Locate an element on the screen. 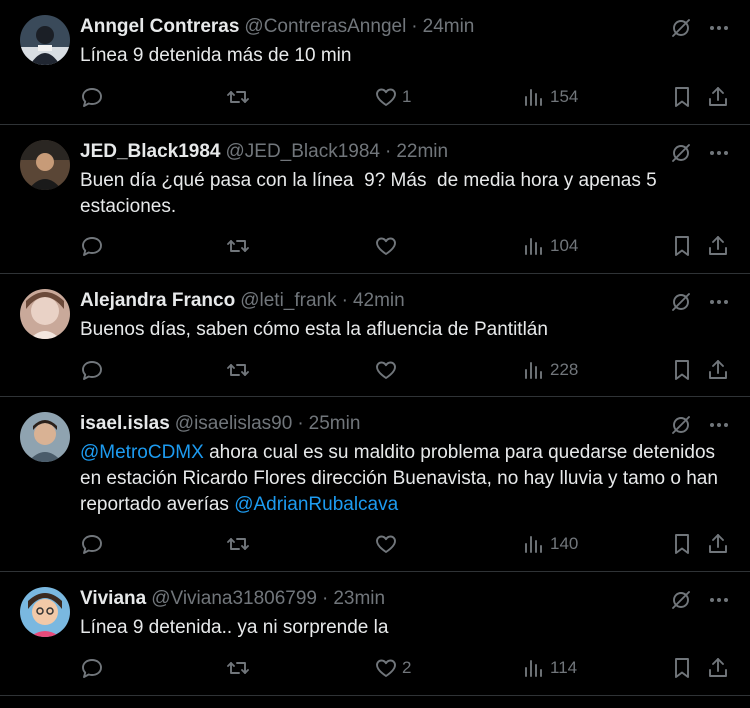 This screenshot has width=750, height=708. view-count: 104 is located at coordinates (564, 245).